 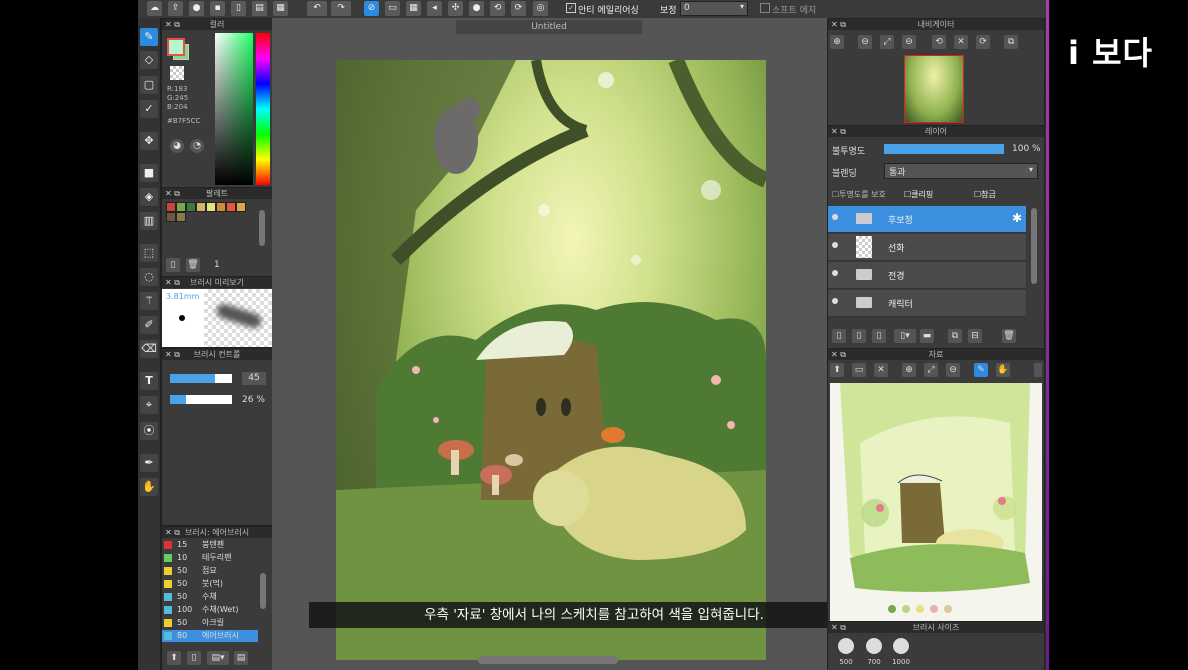 I want to click on close-ref-icon: ✕, so click(x=881, y=370).